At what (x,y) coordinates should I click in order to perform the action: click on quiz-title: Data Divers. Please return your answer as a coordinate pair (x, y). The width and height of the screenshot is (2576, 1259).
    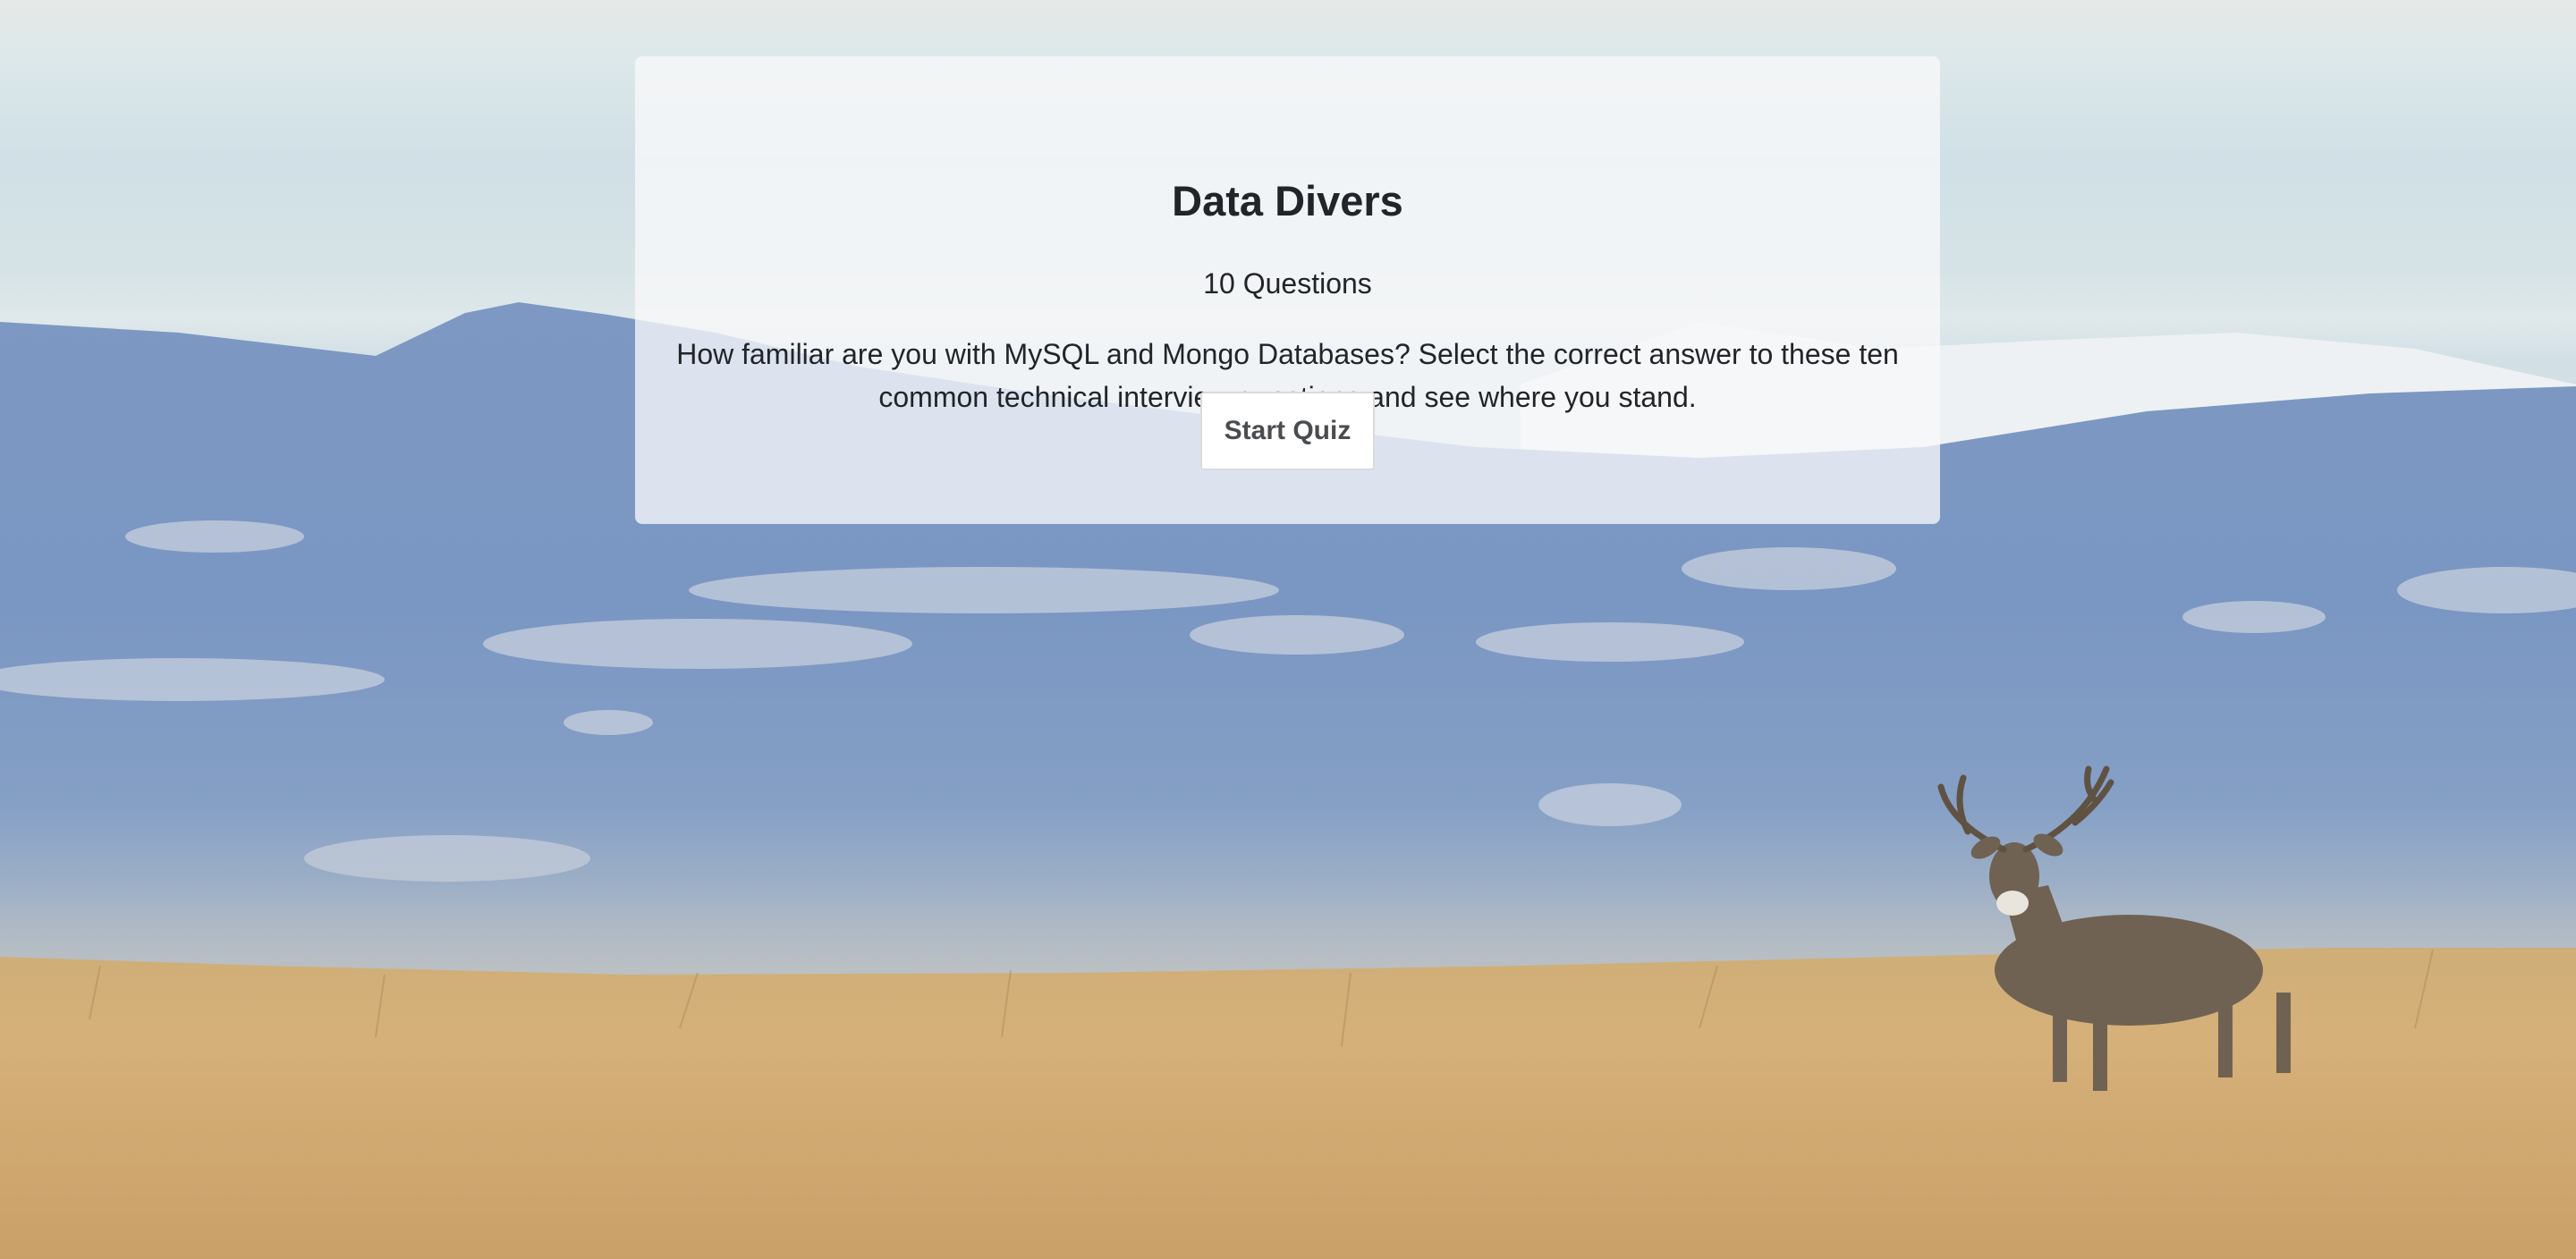
    Looking at the image, I should click on (1287, 200).